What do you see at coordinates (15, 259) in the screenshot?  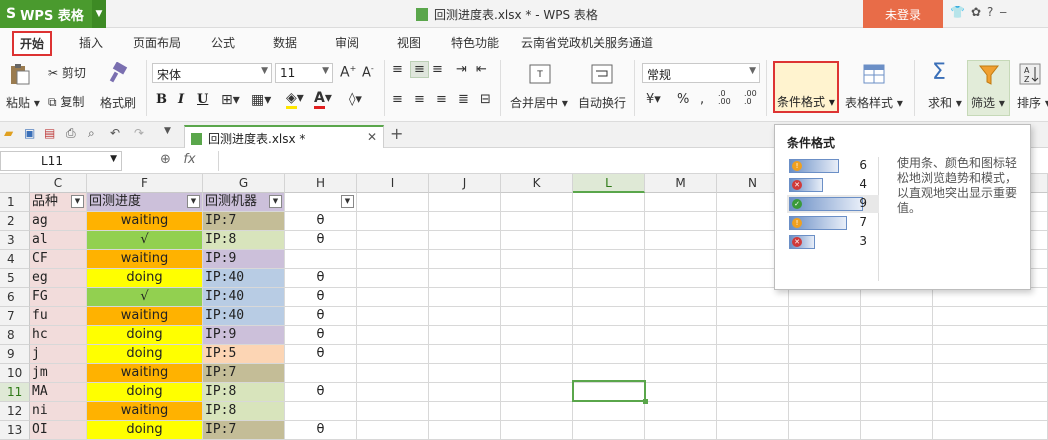 I see `row-header: 4` at bounding box center [15, 259].